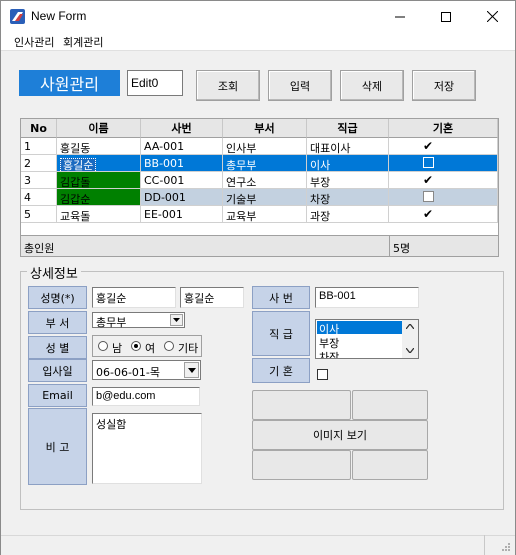 This screenshot has width=516, height=555. What do you see at coordinates (182, 146) in the screenshot?
I see `cell-id: AA-001` at bounding box center [182, 146].